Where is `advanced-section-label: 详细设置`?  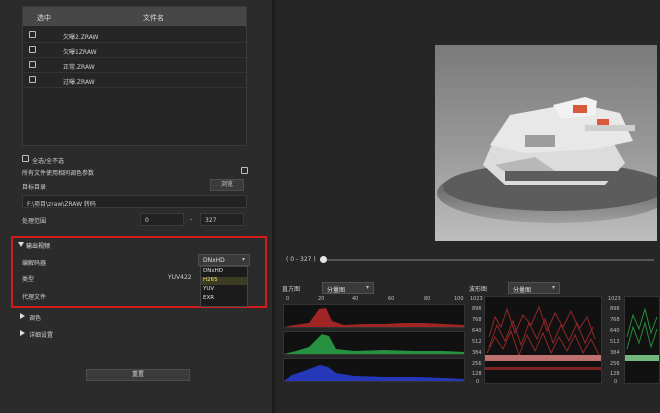
advanced-section-label: 详细设置 is located at coordinates (41, 334).